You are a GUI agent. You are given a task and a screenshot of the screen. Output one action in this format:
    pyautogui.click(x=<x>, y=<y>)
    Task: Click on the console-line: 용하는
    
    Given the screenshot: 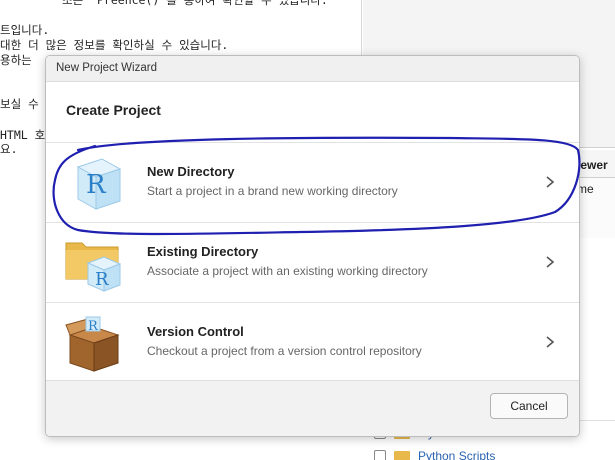 What is the action you would take?
    pyautogui.click(x=16, y=60)
    